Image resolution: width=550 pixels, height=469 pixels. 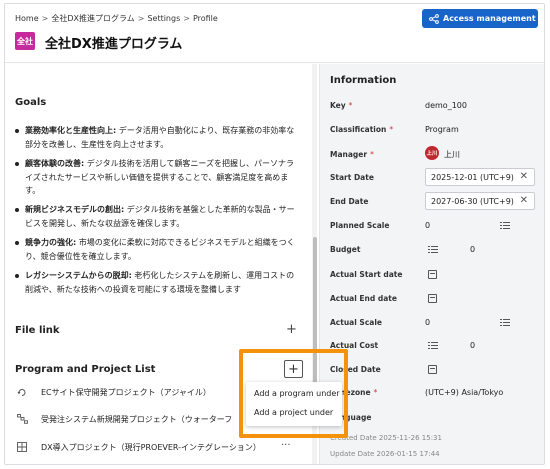 What do you see at coordinates (286, 445) in the screenshot?
I see `more-options-icon: ···` at bounding box center [286, 445].